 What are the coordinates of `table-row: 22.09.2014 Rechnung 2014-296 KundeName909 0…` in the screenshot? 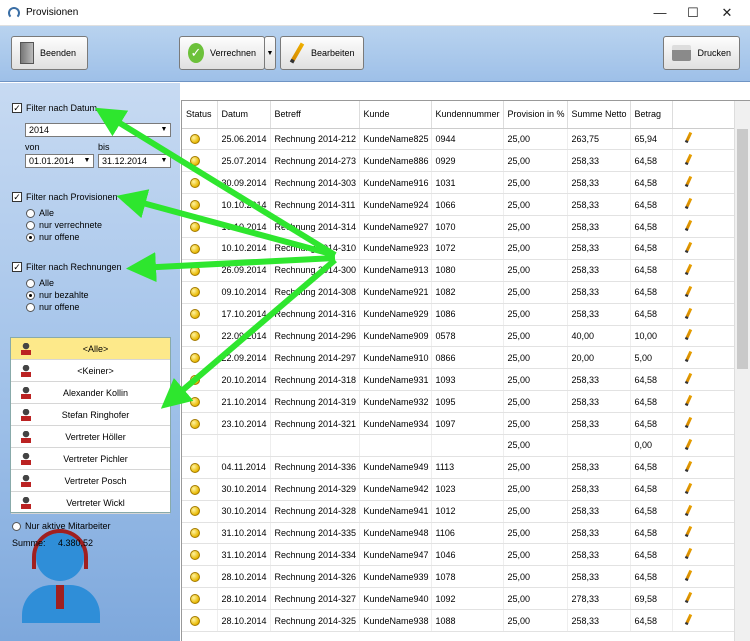 It's located at (459, 336).